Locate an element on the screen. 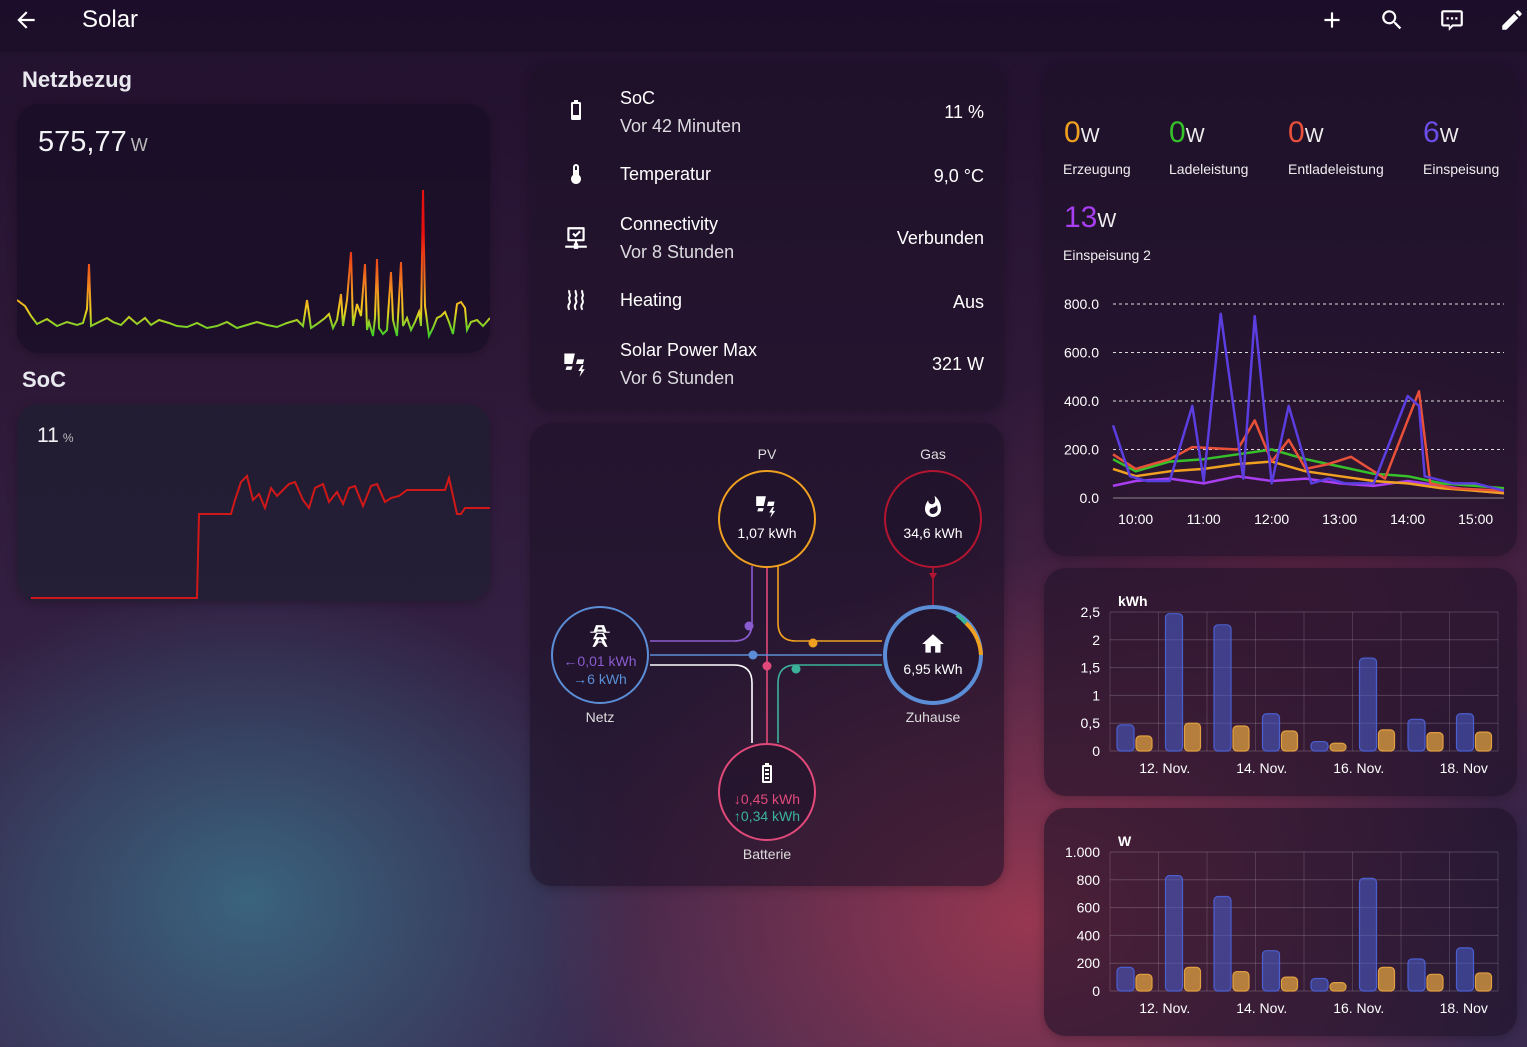 The height and width of the screenshot is (1047, 1527). entity-row-temperatur: Temperatur 9,0 °C is located at coordinates (767, 177).